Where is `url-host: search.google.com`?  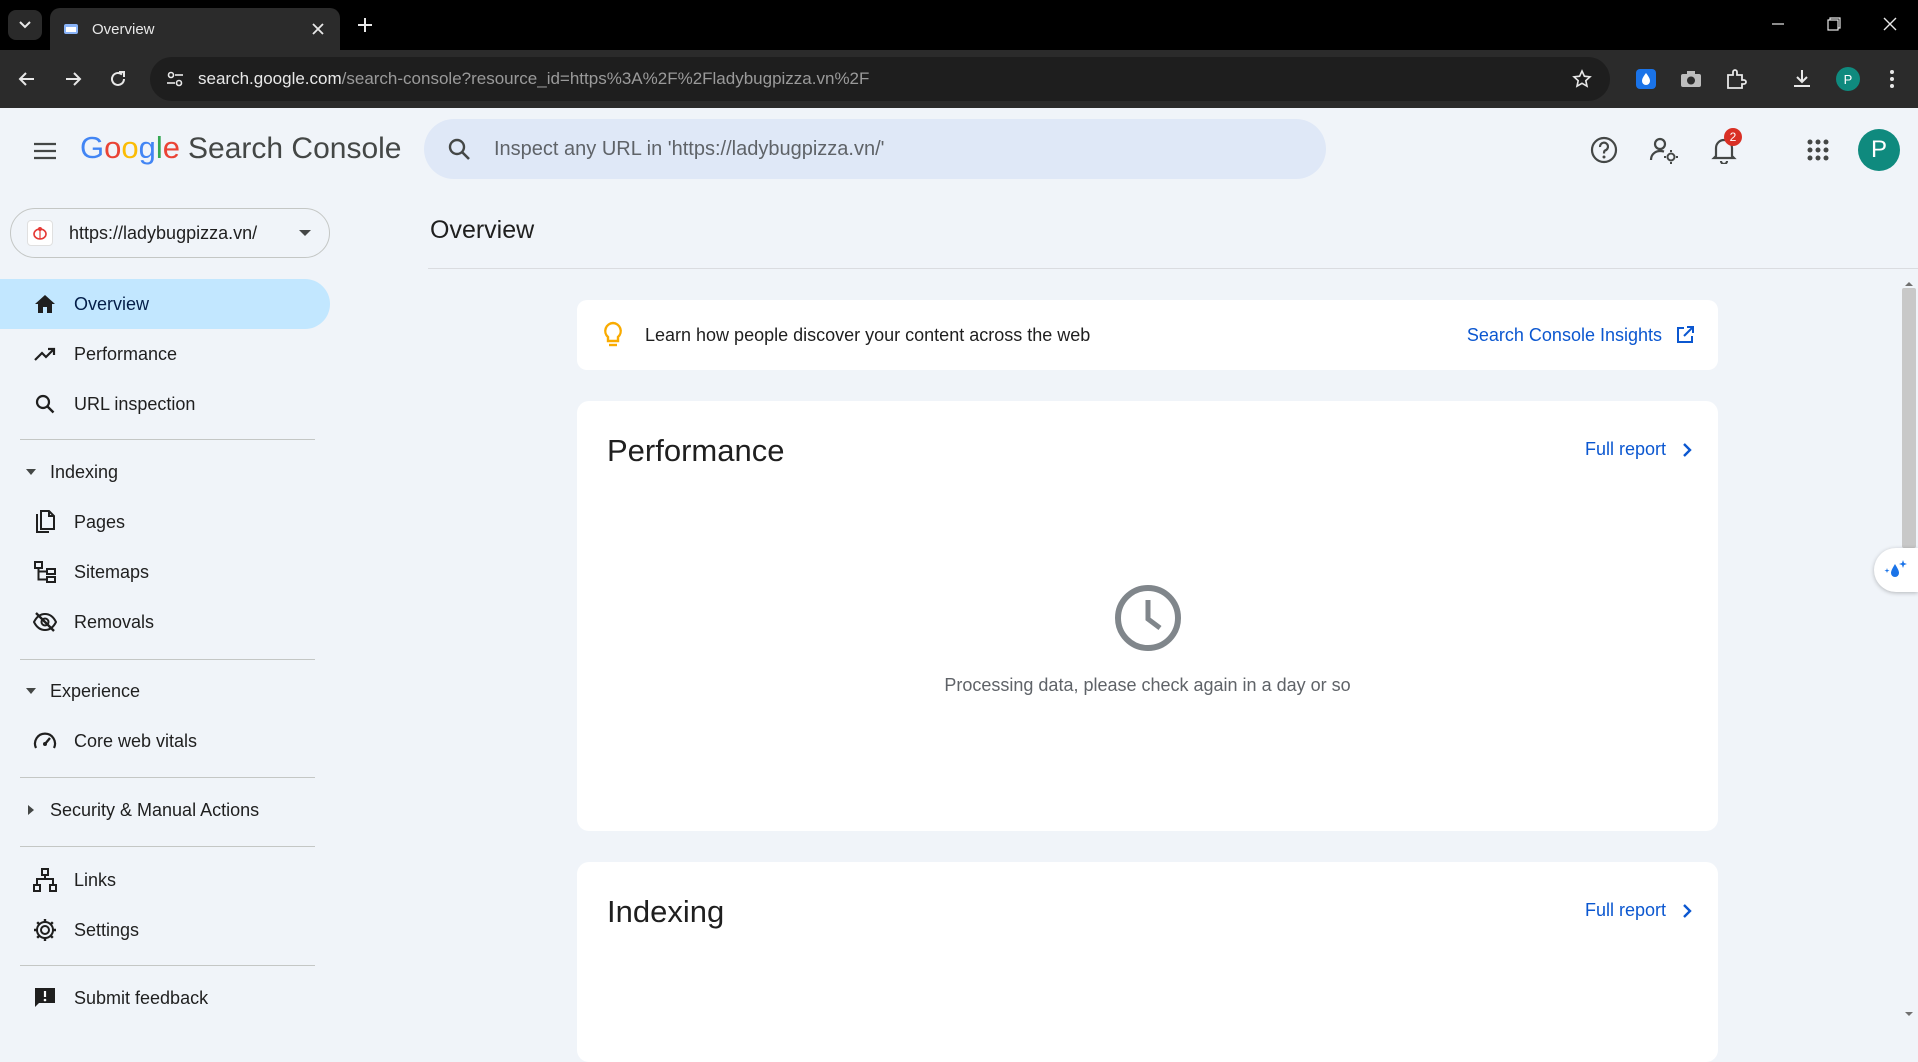 url-host: search.google.com is located at coordinates (270, 78).